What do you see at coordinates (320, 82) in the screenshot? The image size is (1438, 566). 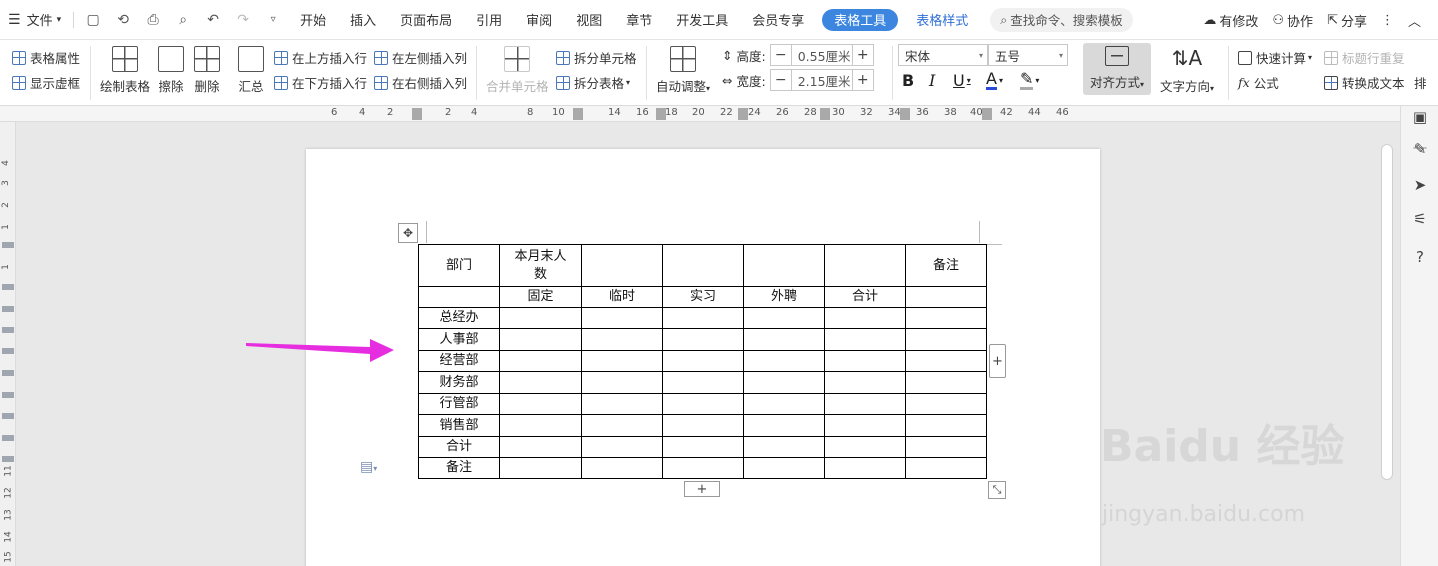 I see `insert-row-below-button: 在下方插入行` at bounding box center [320, 82].